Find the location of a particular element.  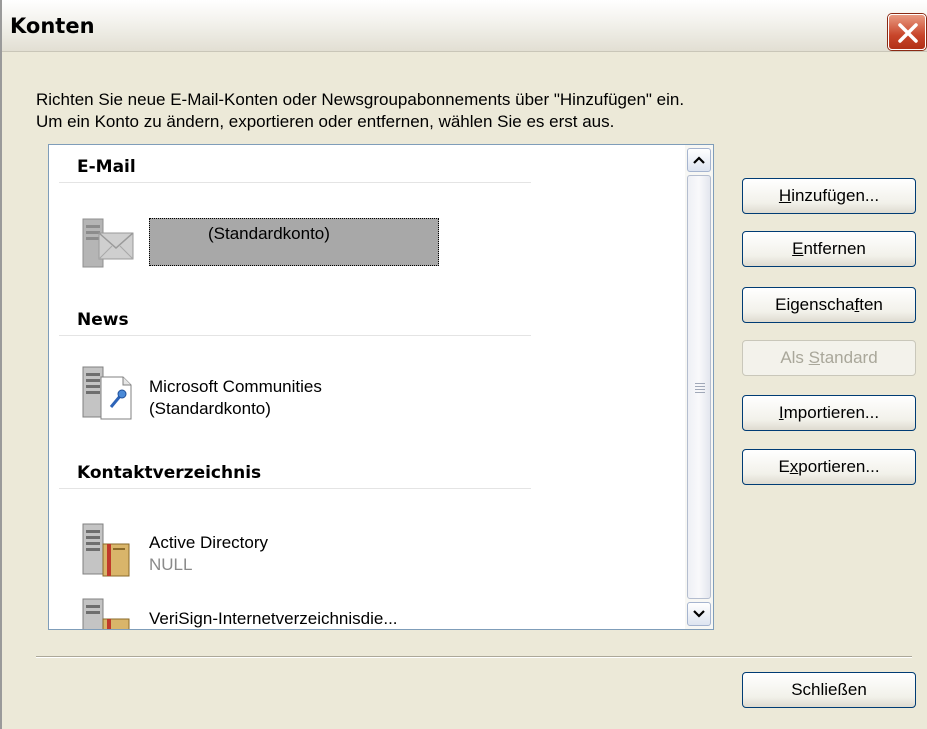

close-window-button is located at coordinates (907, 32).